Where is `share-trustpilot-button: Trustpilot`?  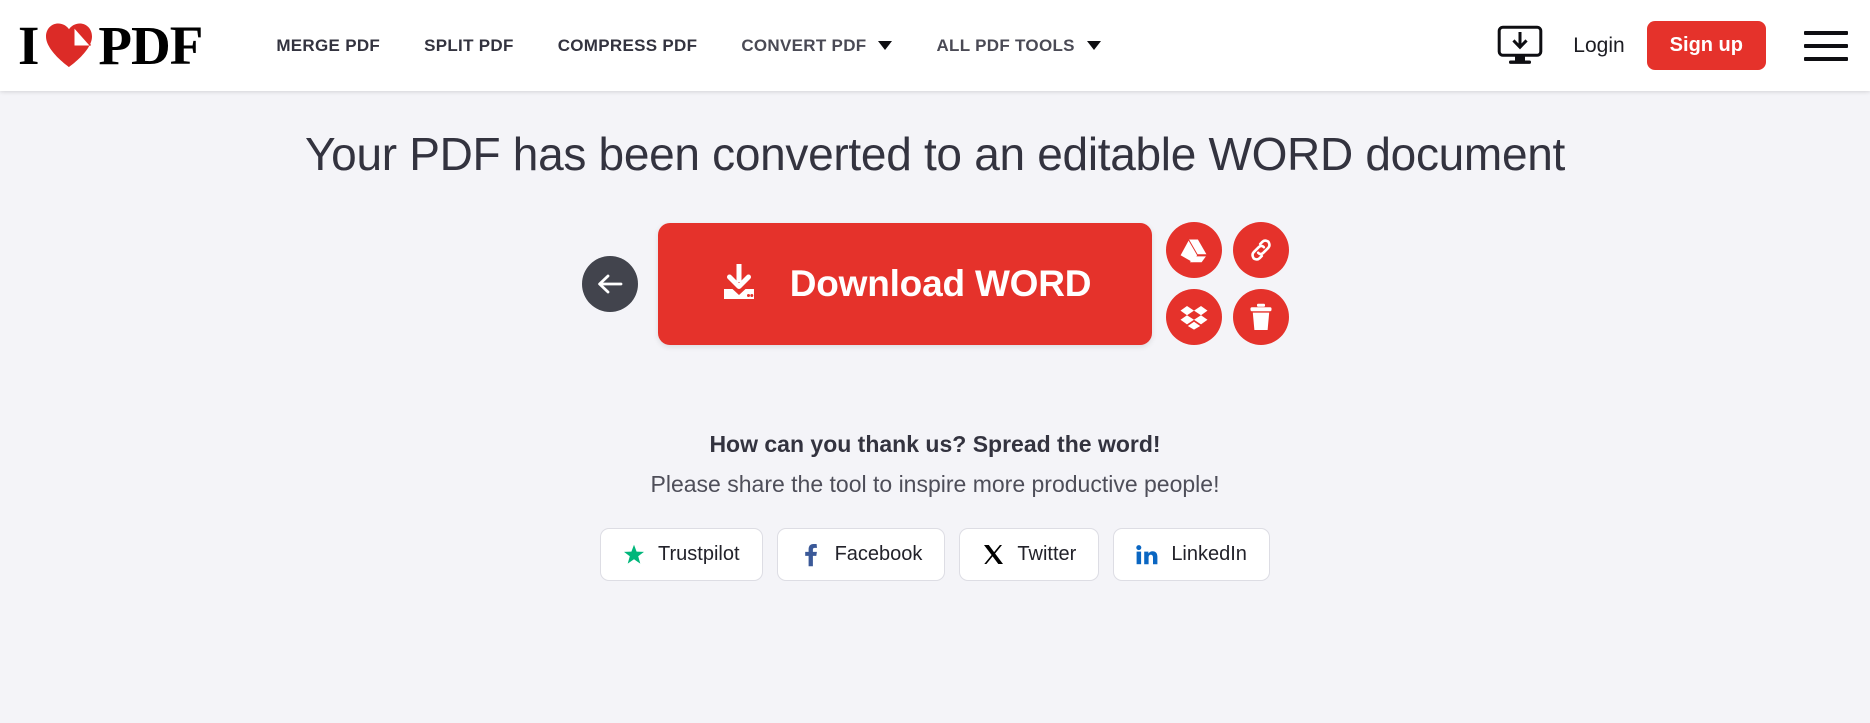
share-trustpilot-button: Trustpilot is located at coordinates (681, 555).